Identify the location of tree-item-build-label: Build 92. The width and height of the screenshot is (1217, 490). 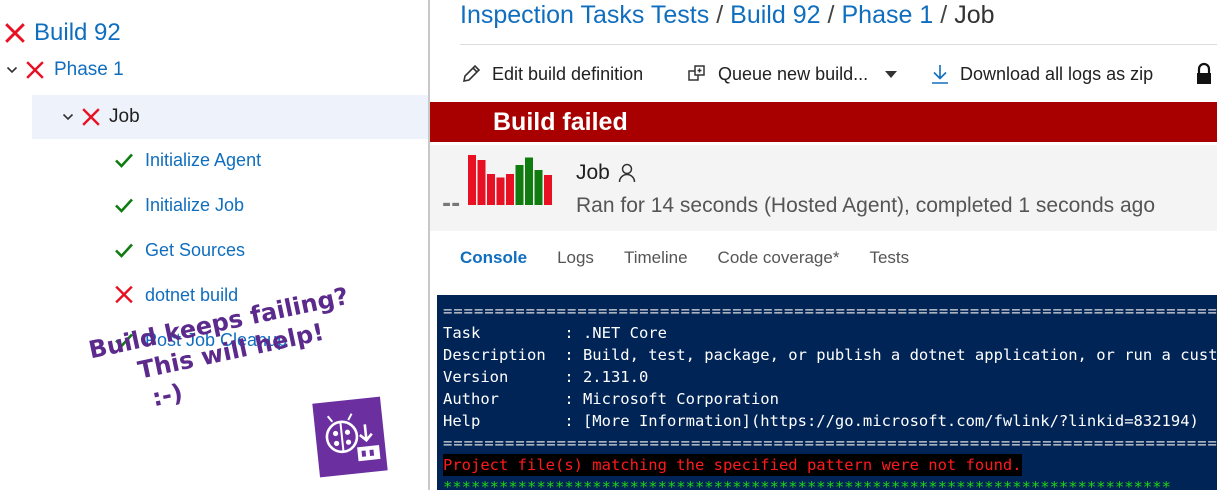
(77, 32).